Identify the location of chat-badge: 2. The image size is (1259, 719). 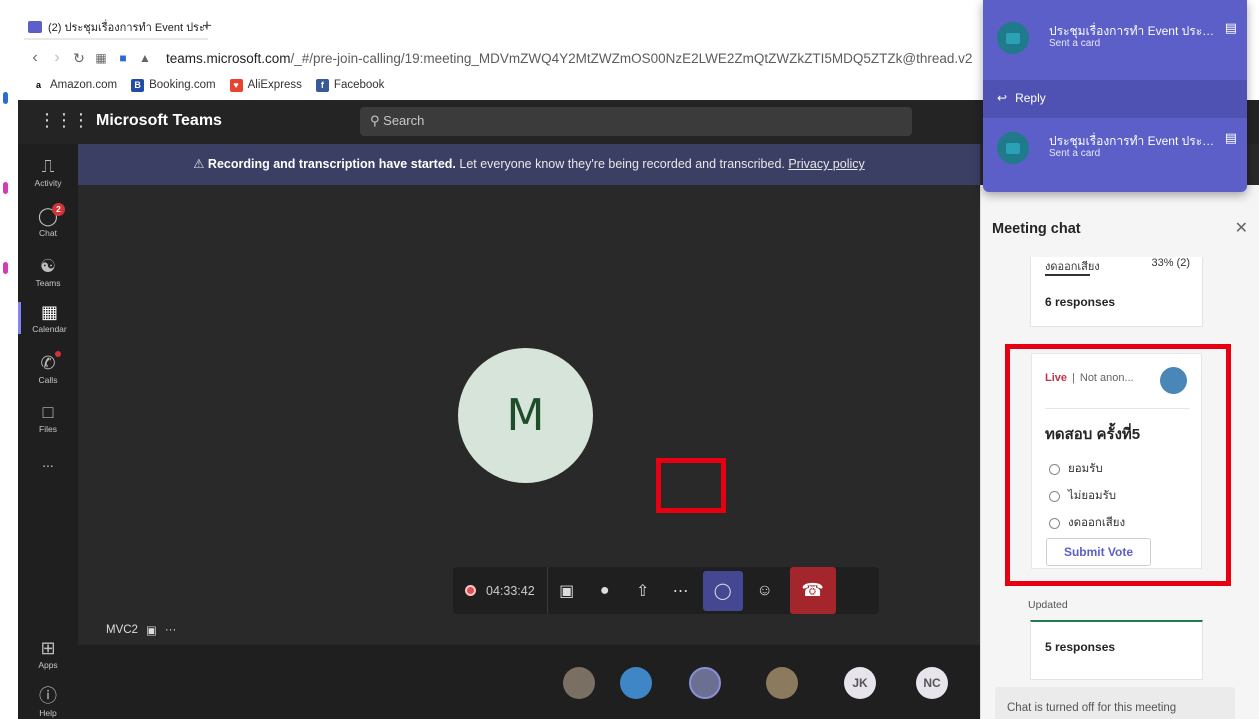
(58, 209).